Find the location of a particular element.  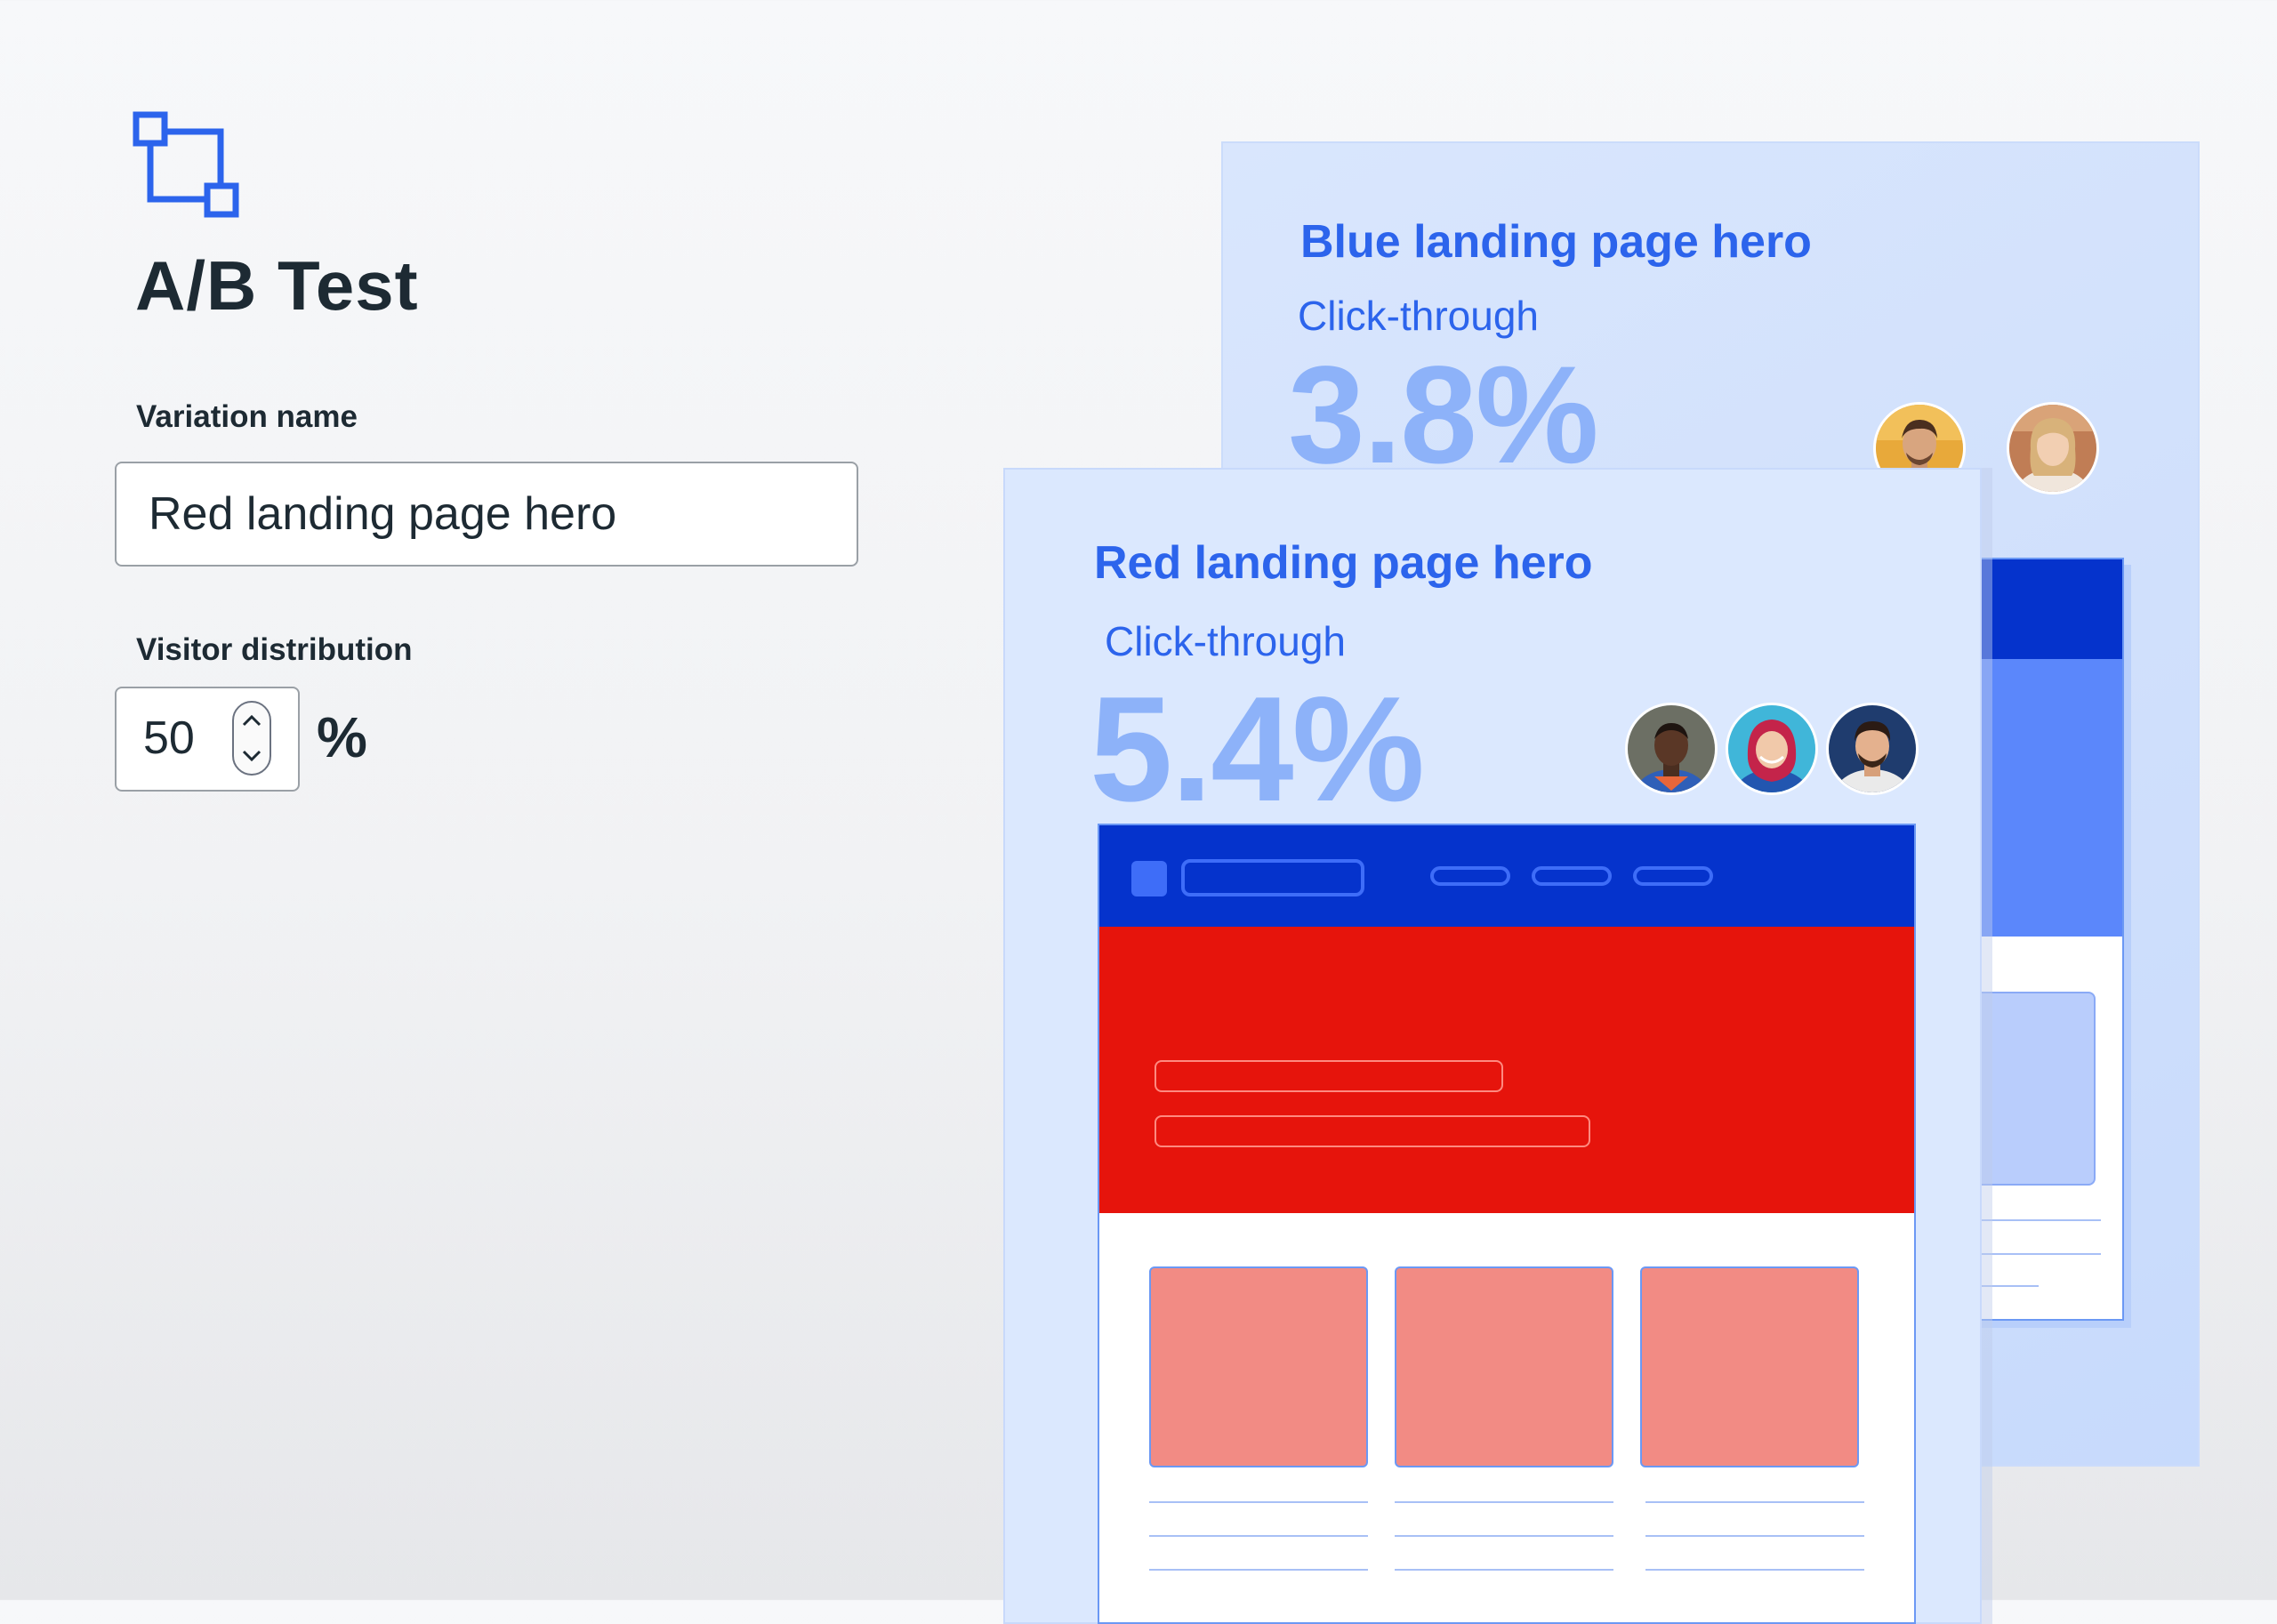

variation-name-input is located at coordinates (486, 514).